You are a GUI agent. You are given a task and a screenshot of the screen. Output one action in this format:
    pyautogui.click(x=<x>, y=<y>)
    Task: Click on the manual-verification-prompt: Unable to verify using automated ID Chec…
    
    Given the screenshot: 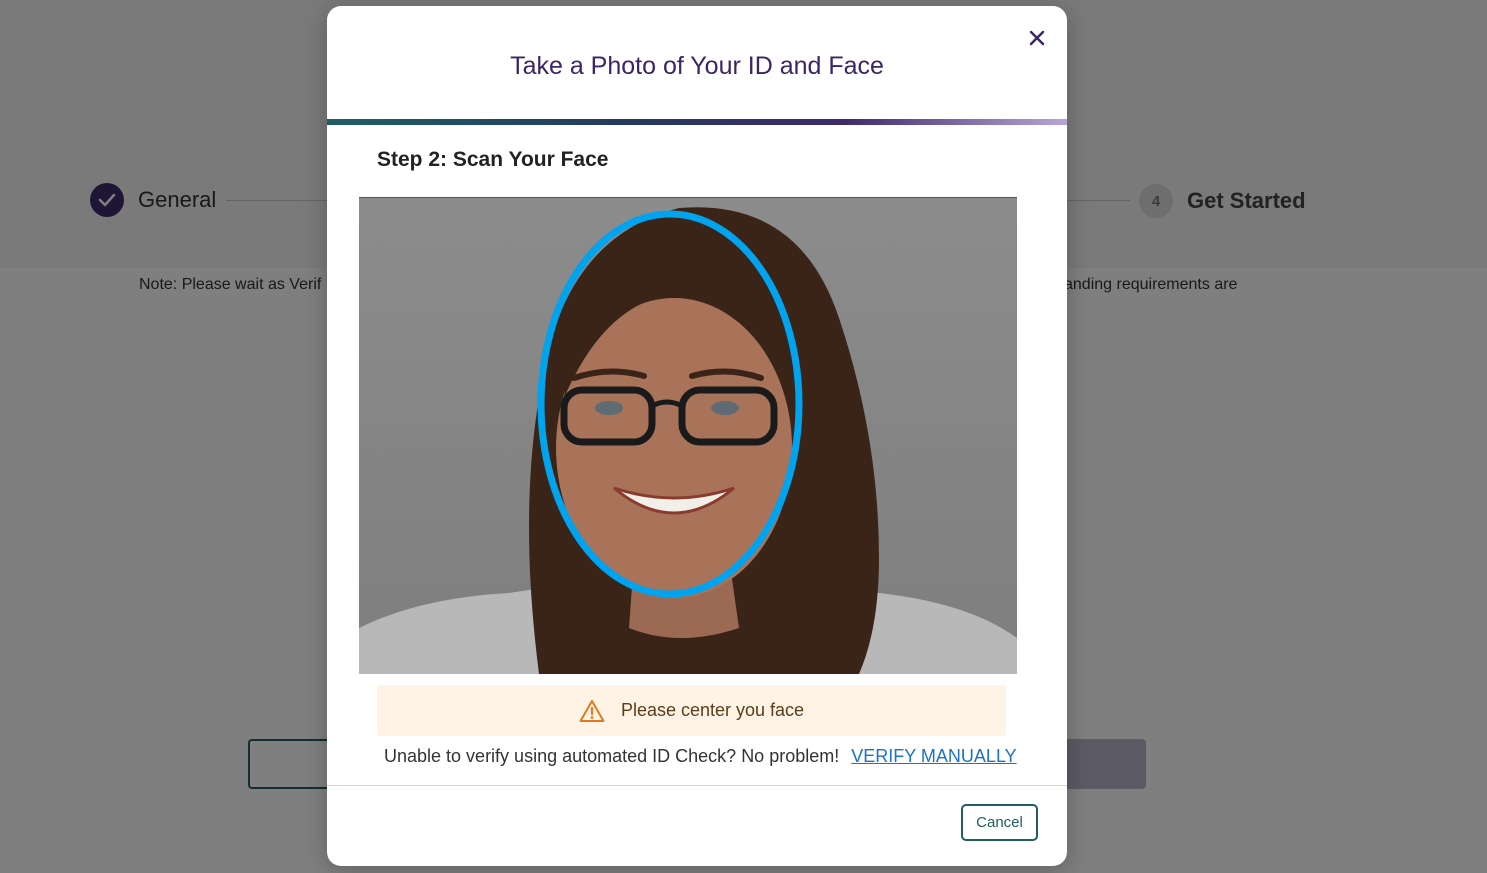 What is the action you would take?
    pyautogui.click(x=612, y=756)
    